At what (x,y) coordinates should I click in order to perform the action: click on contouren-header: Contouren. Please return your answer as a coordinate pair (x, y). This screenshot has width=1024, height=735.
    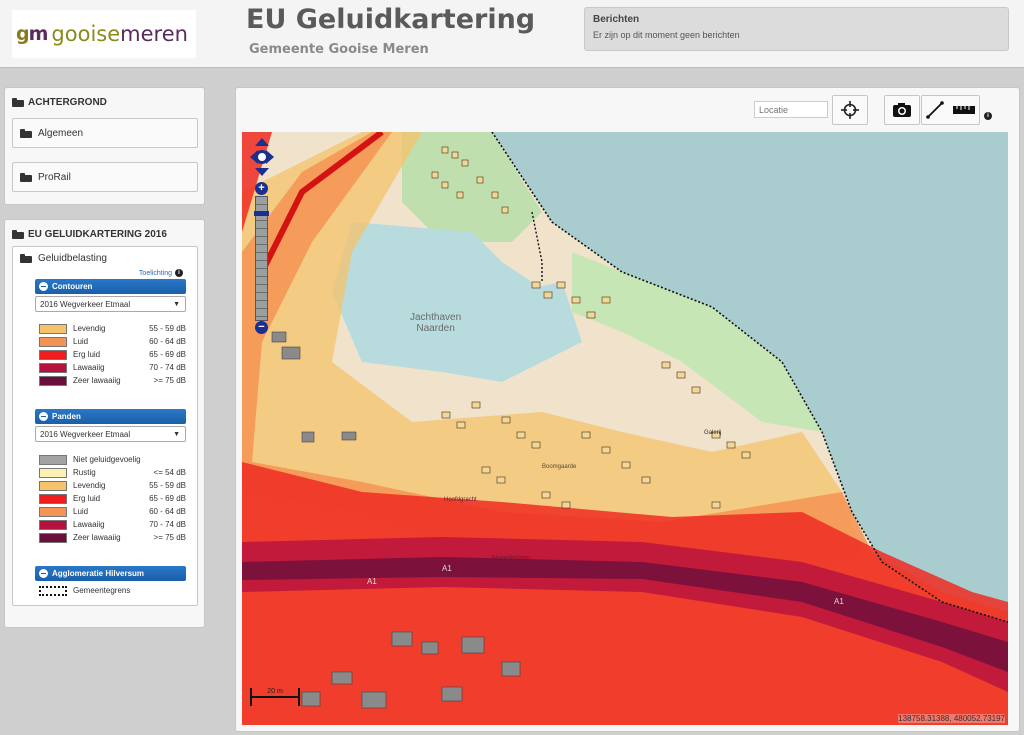
    Looking at the image, I should click on (110, 286).